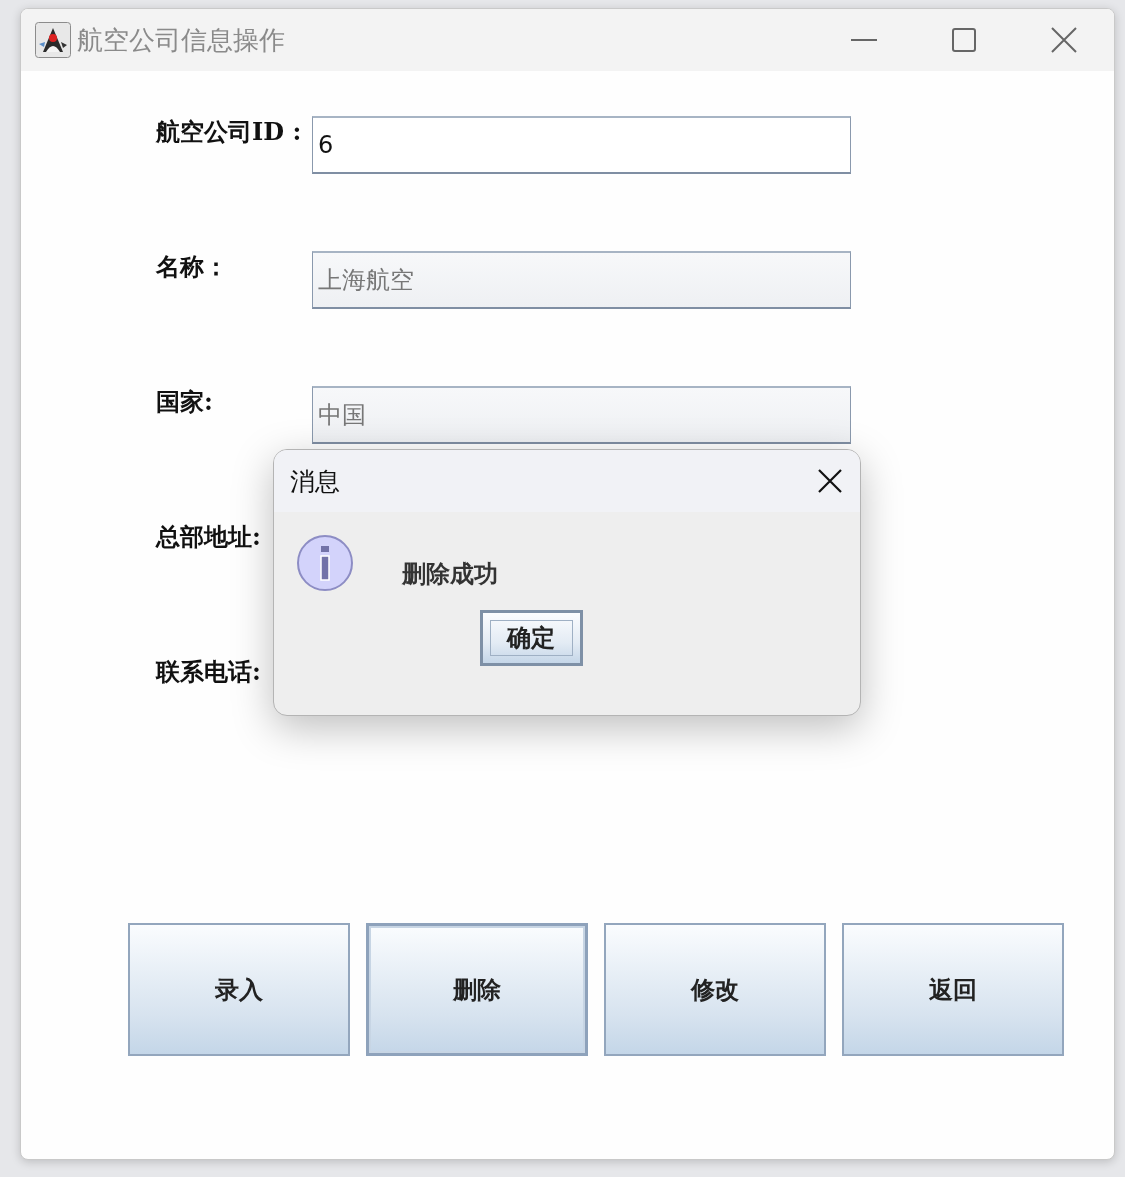 This screenshot has height=1177, width=1125. I want to click on action-button: 录入, so click(239, 989).